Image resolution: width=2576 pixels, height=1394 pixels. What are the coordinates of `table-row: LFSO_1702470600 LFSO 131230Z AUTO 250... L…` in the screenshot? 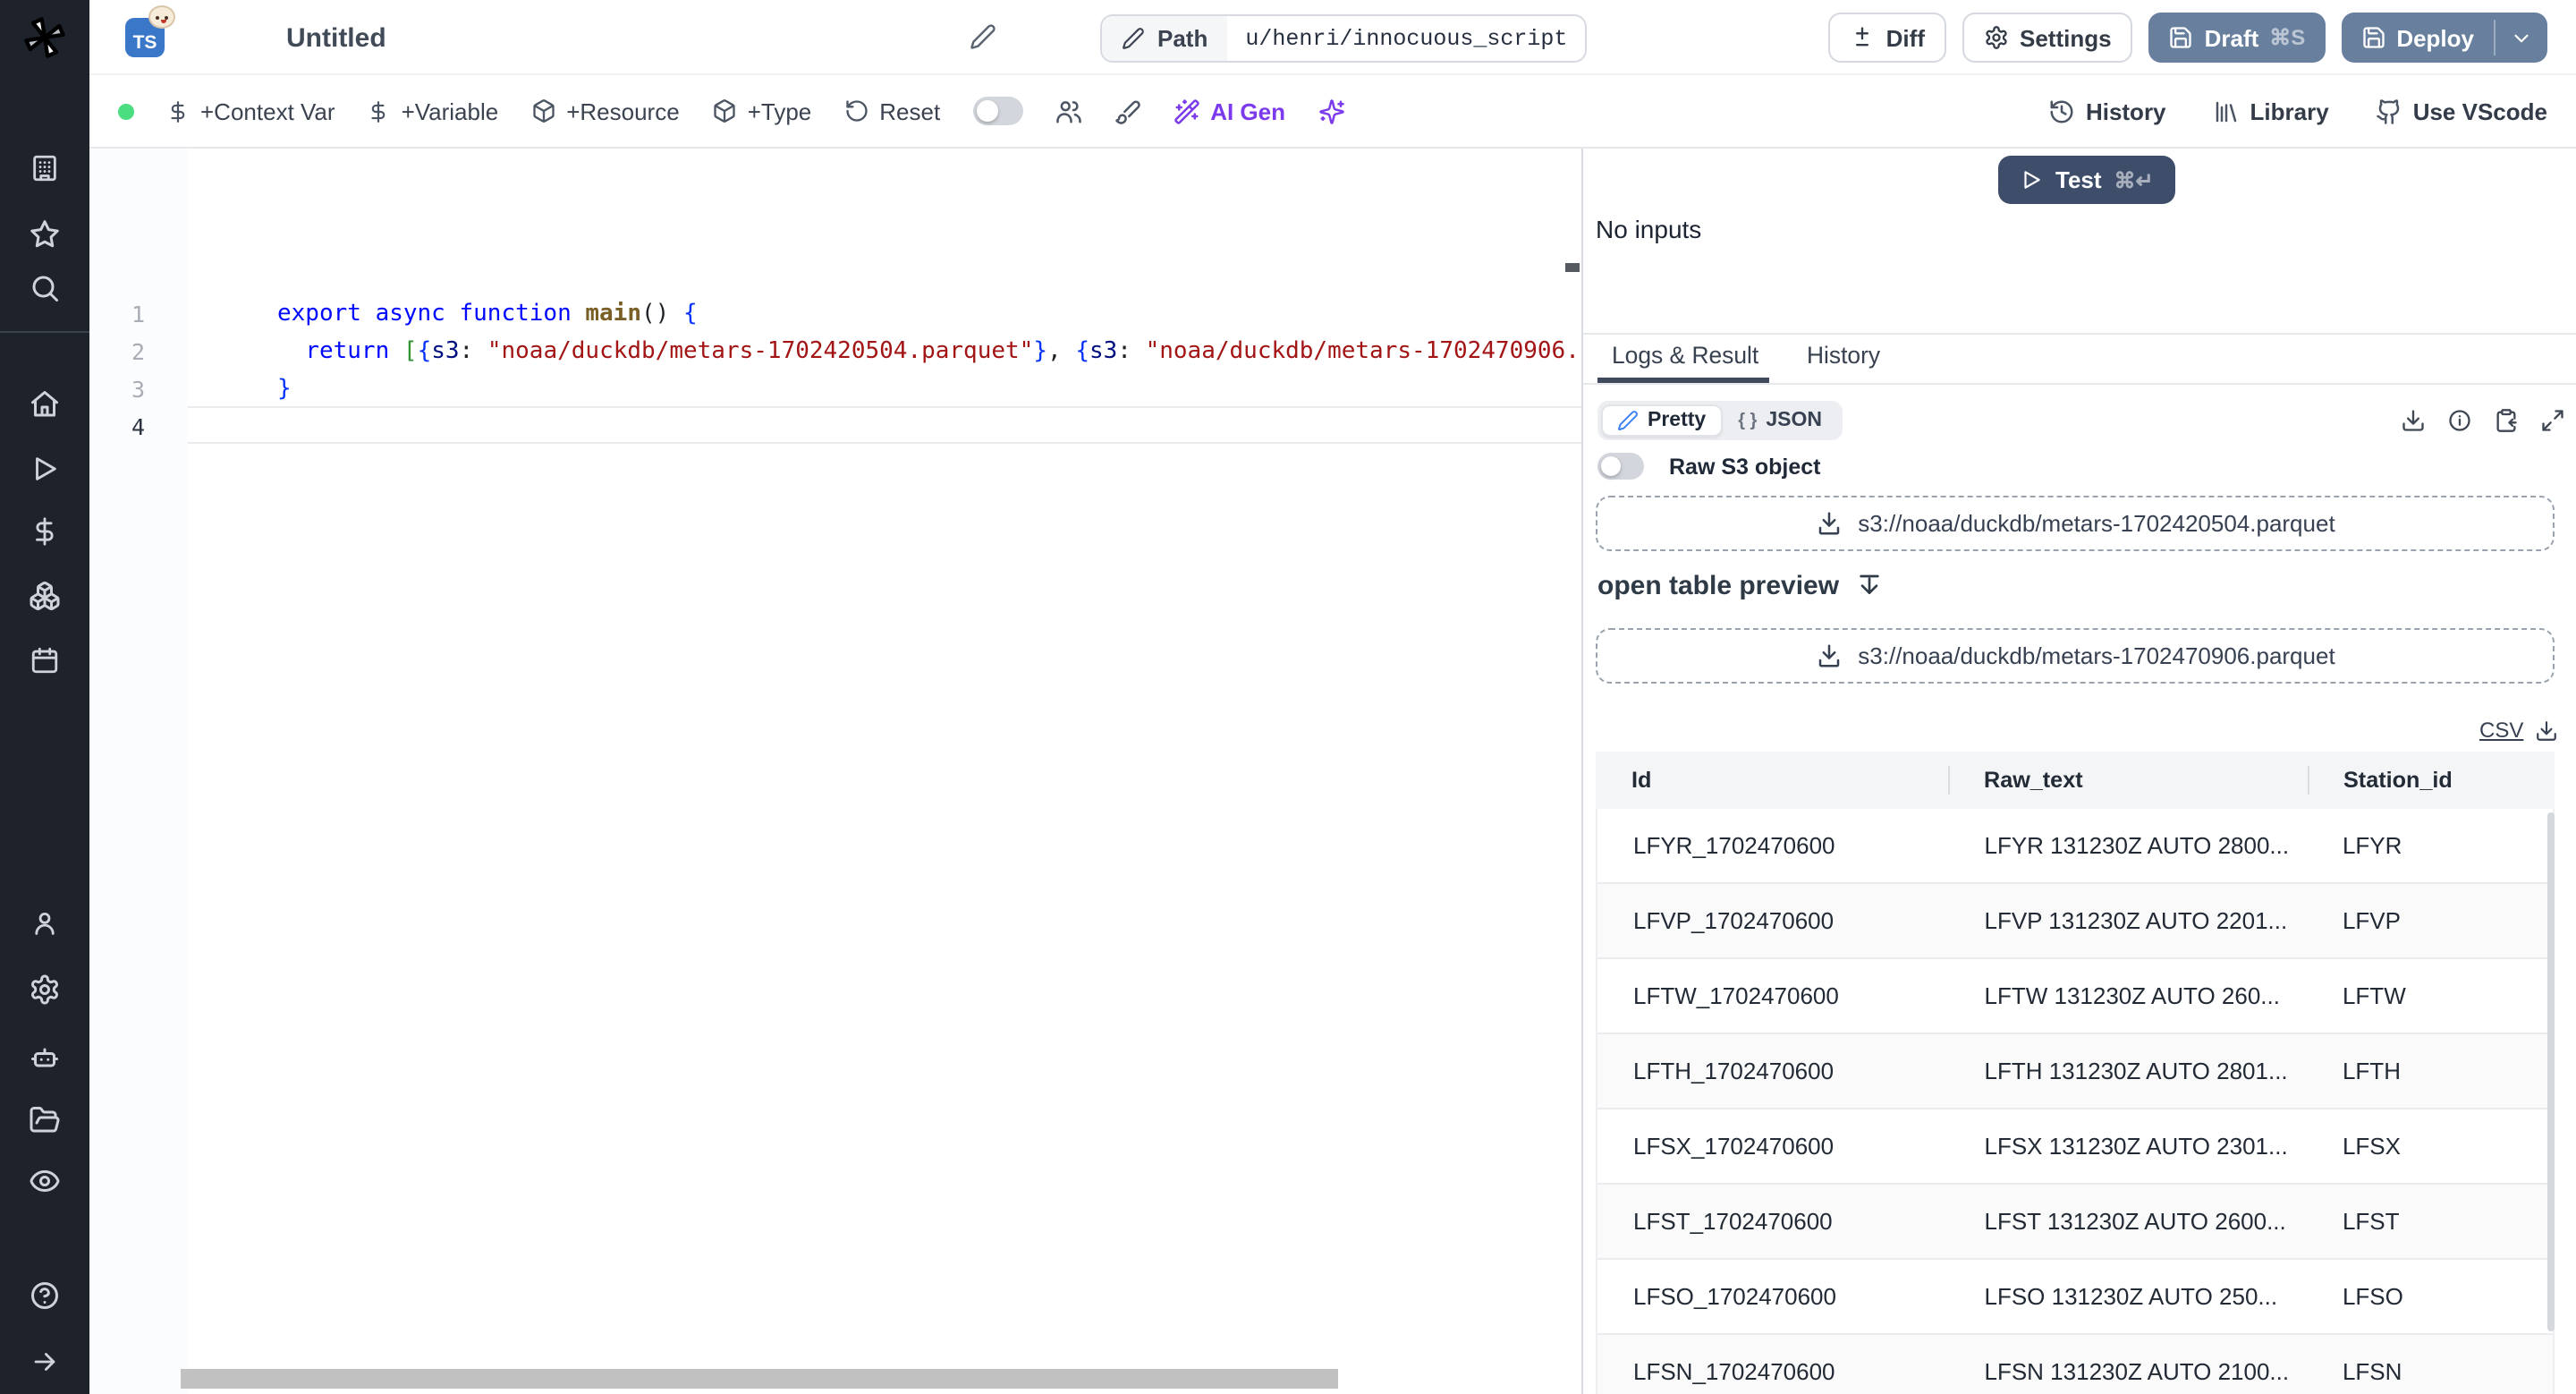 It's located at (2075, 1297).